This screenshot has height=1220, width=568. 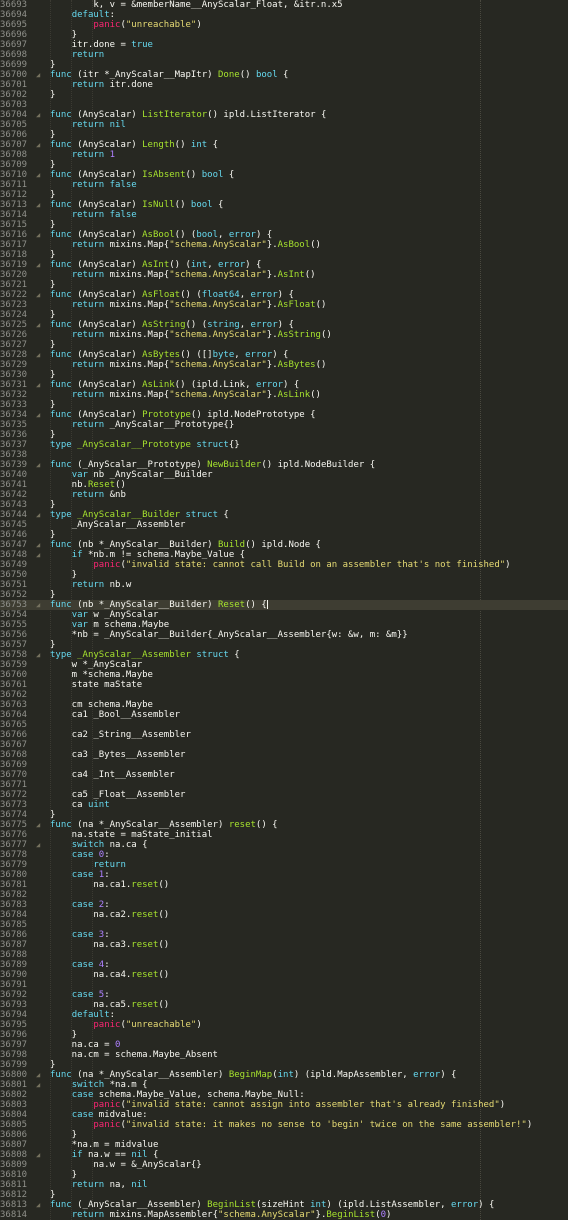 I want to click on code-line: 36708 return 1, so click(x=284, y=155).